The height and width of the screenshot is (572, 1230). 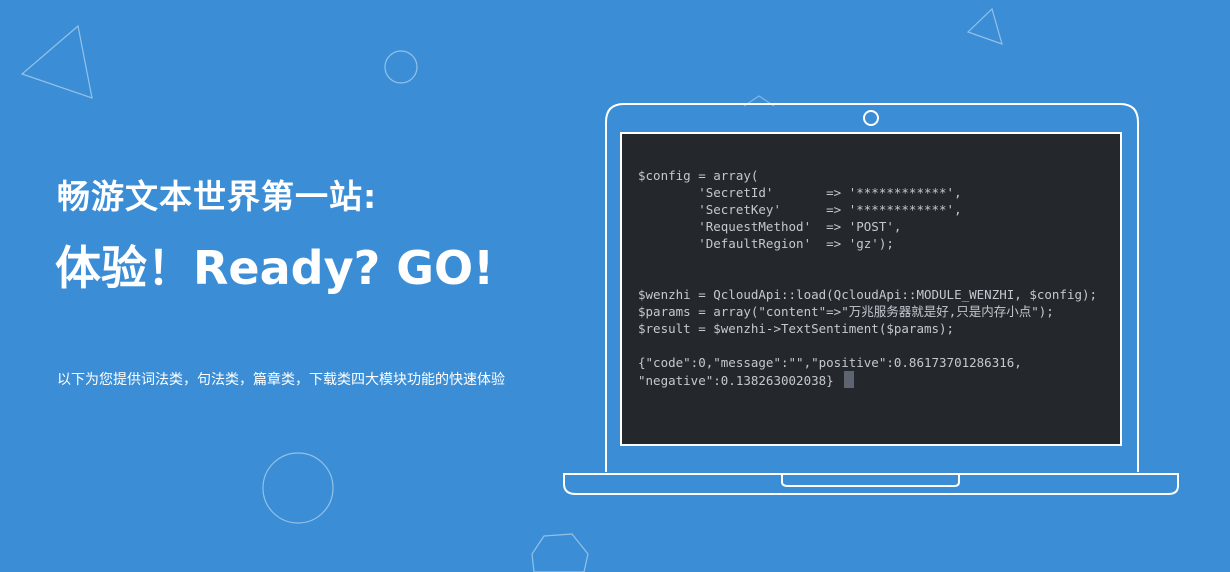 What do you see at coordinates (401, 67) in the screenshot?
I see `decor-circle-top` at bounding box center [401, 67].